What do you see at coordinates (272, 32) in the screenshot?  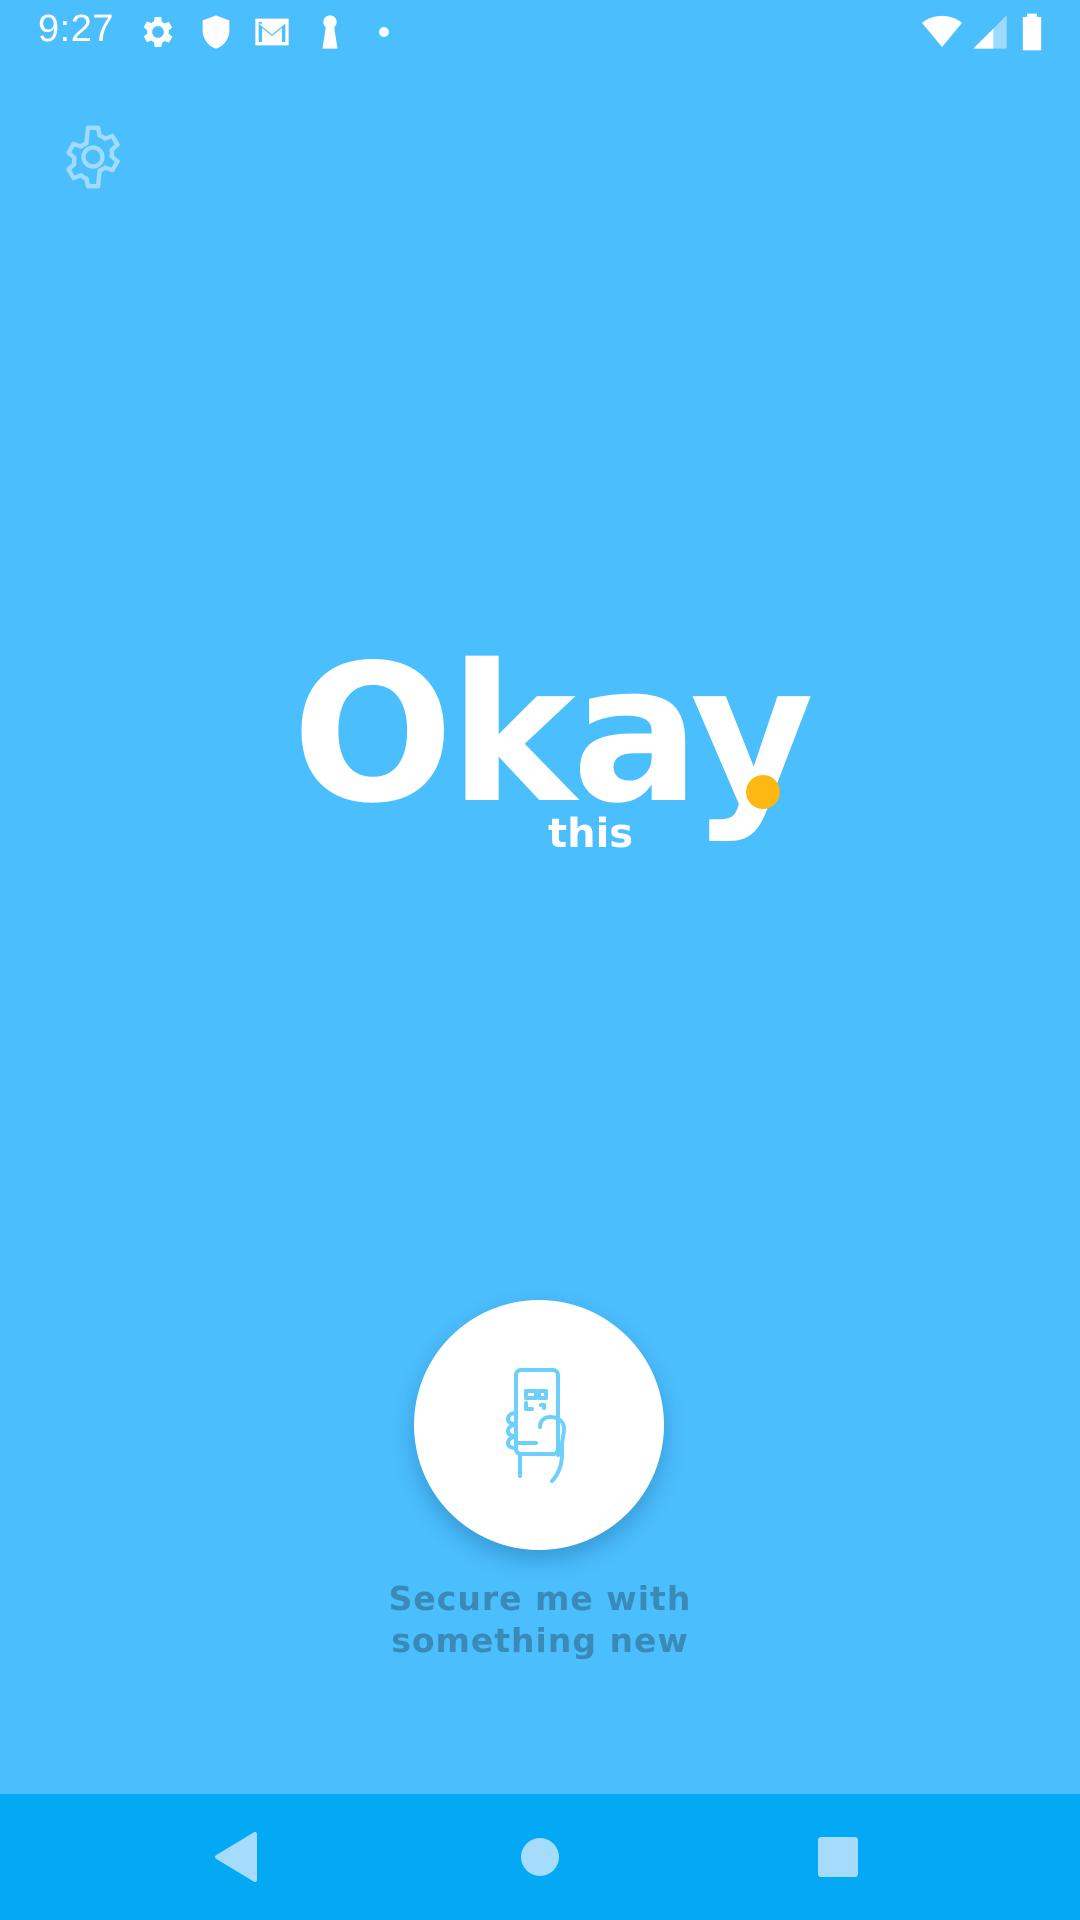 I see `mail-icon` at bounding box center [272, 32].